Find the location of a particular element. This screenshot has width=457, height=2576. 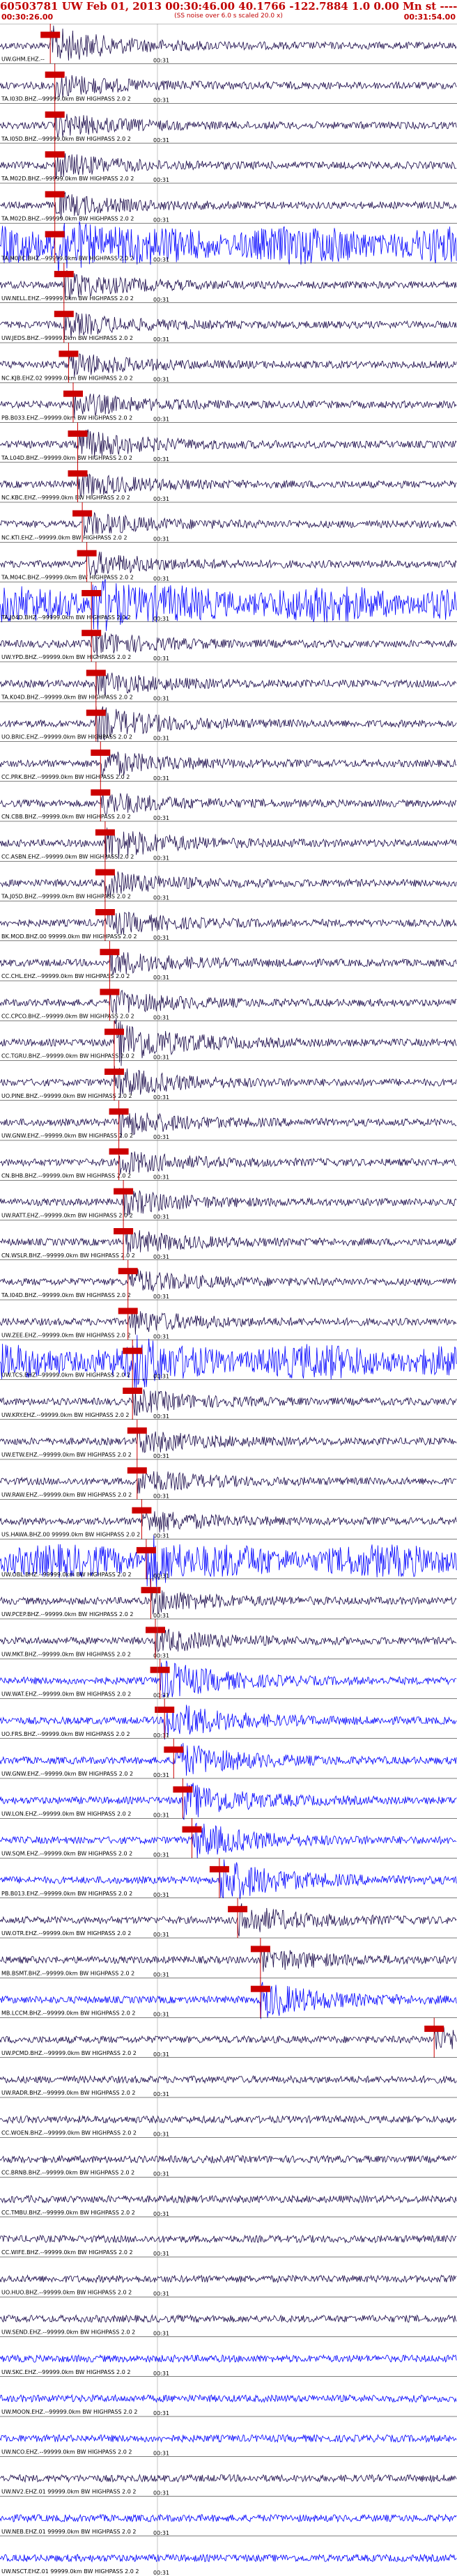

channel-label: NC.KBC.EHZ.--99999.0km BW HIGHPASS 2.0 2 is located at coordinates (65, 498).